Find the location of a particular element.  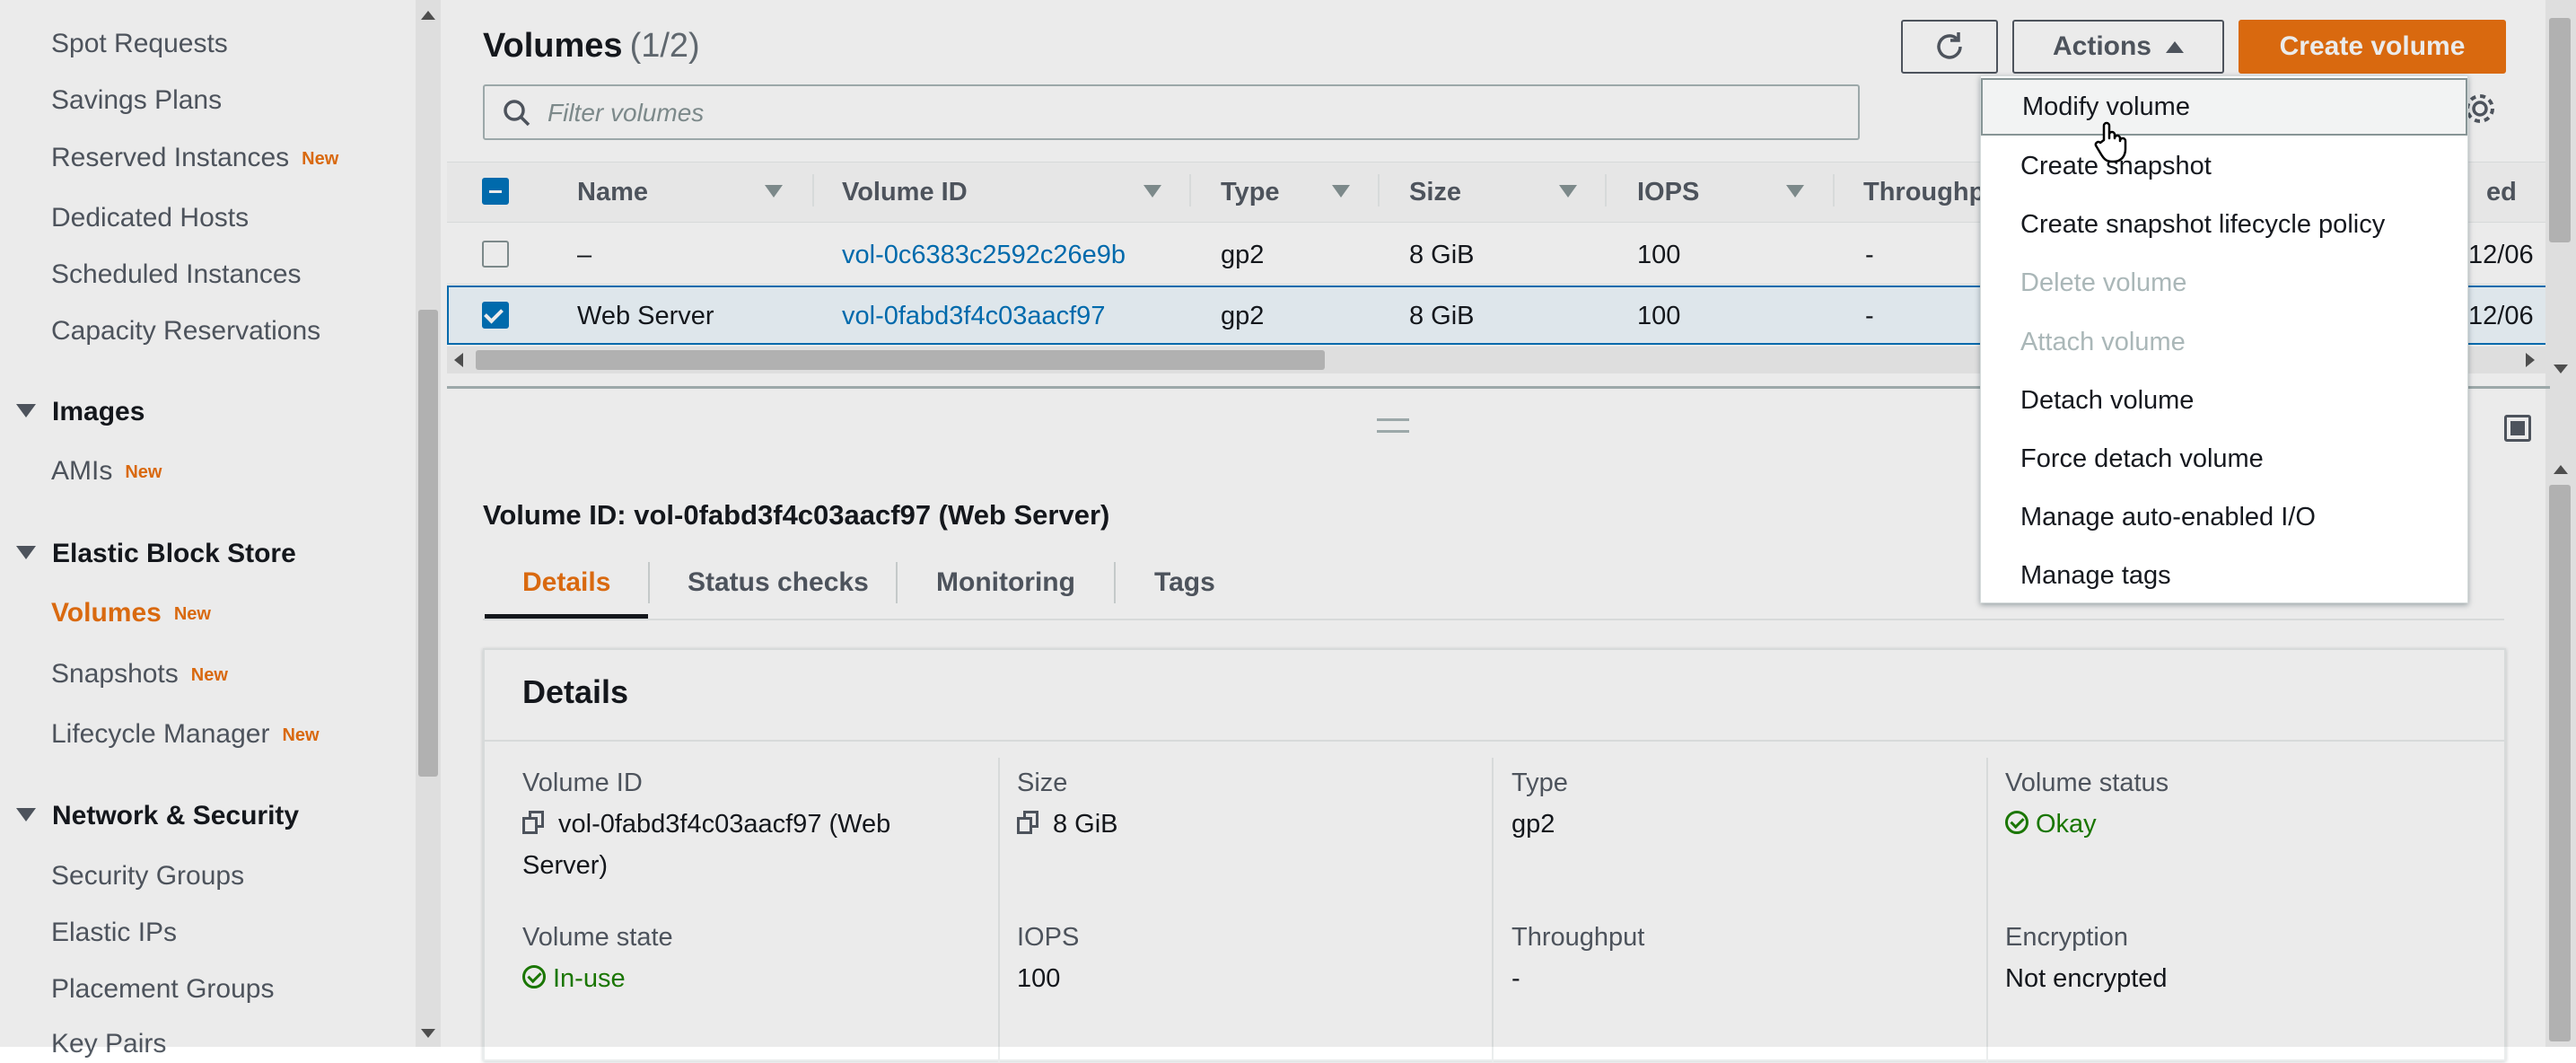

sidebar-item-label: Capacity Reservations is located at coordinates (186, 331).